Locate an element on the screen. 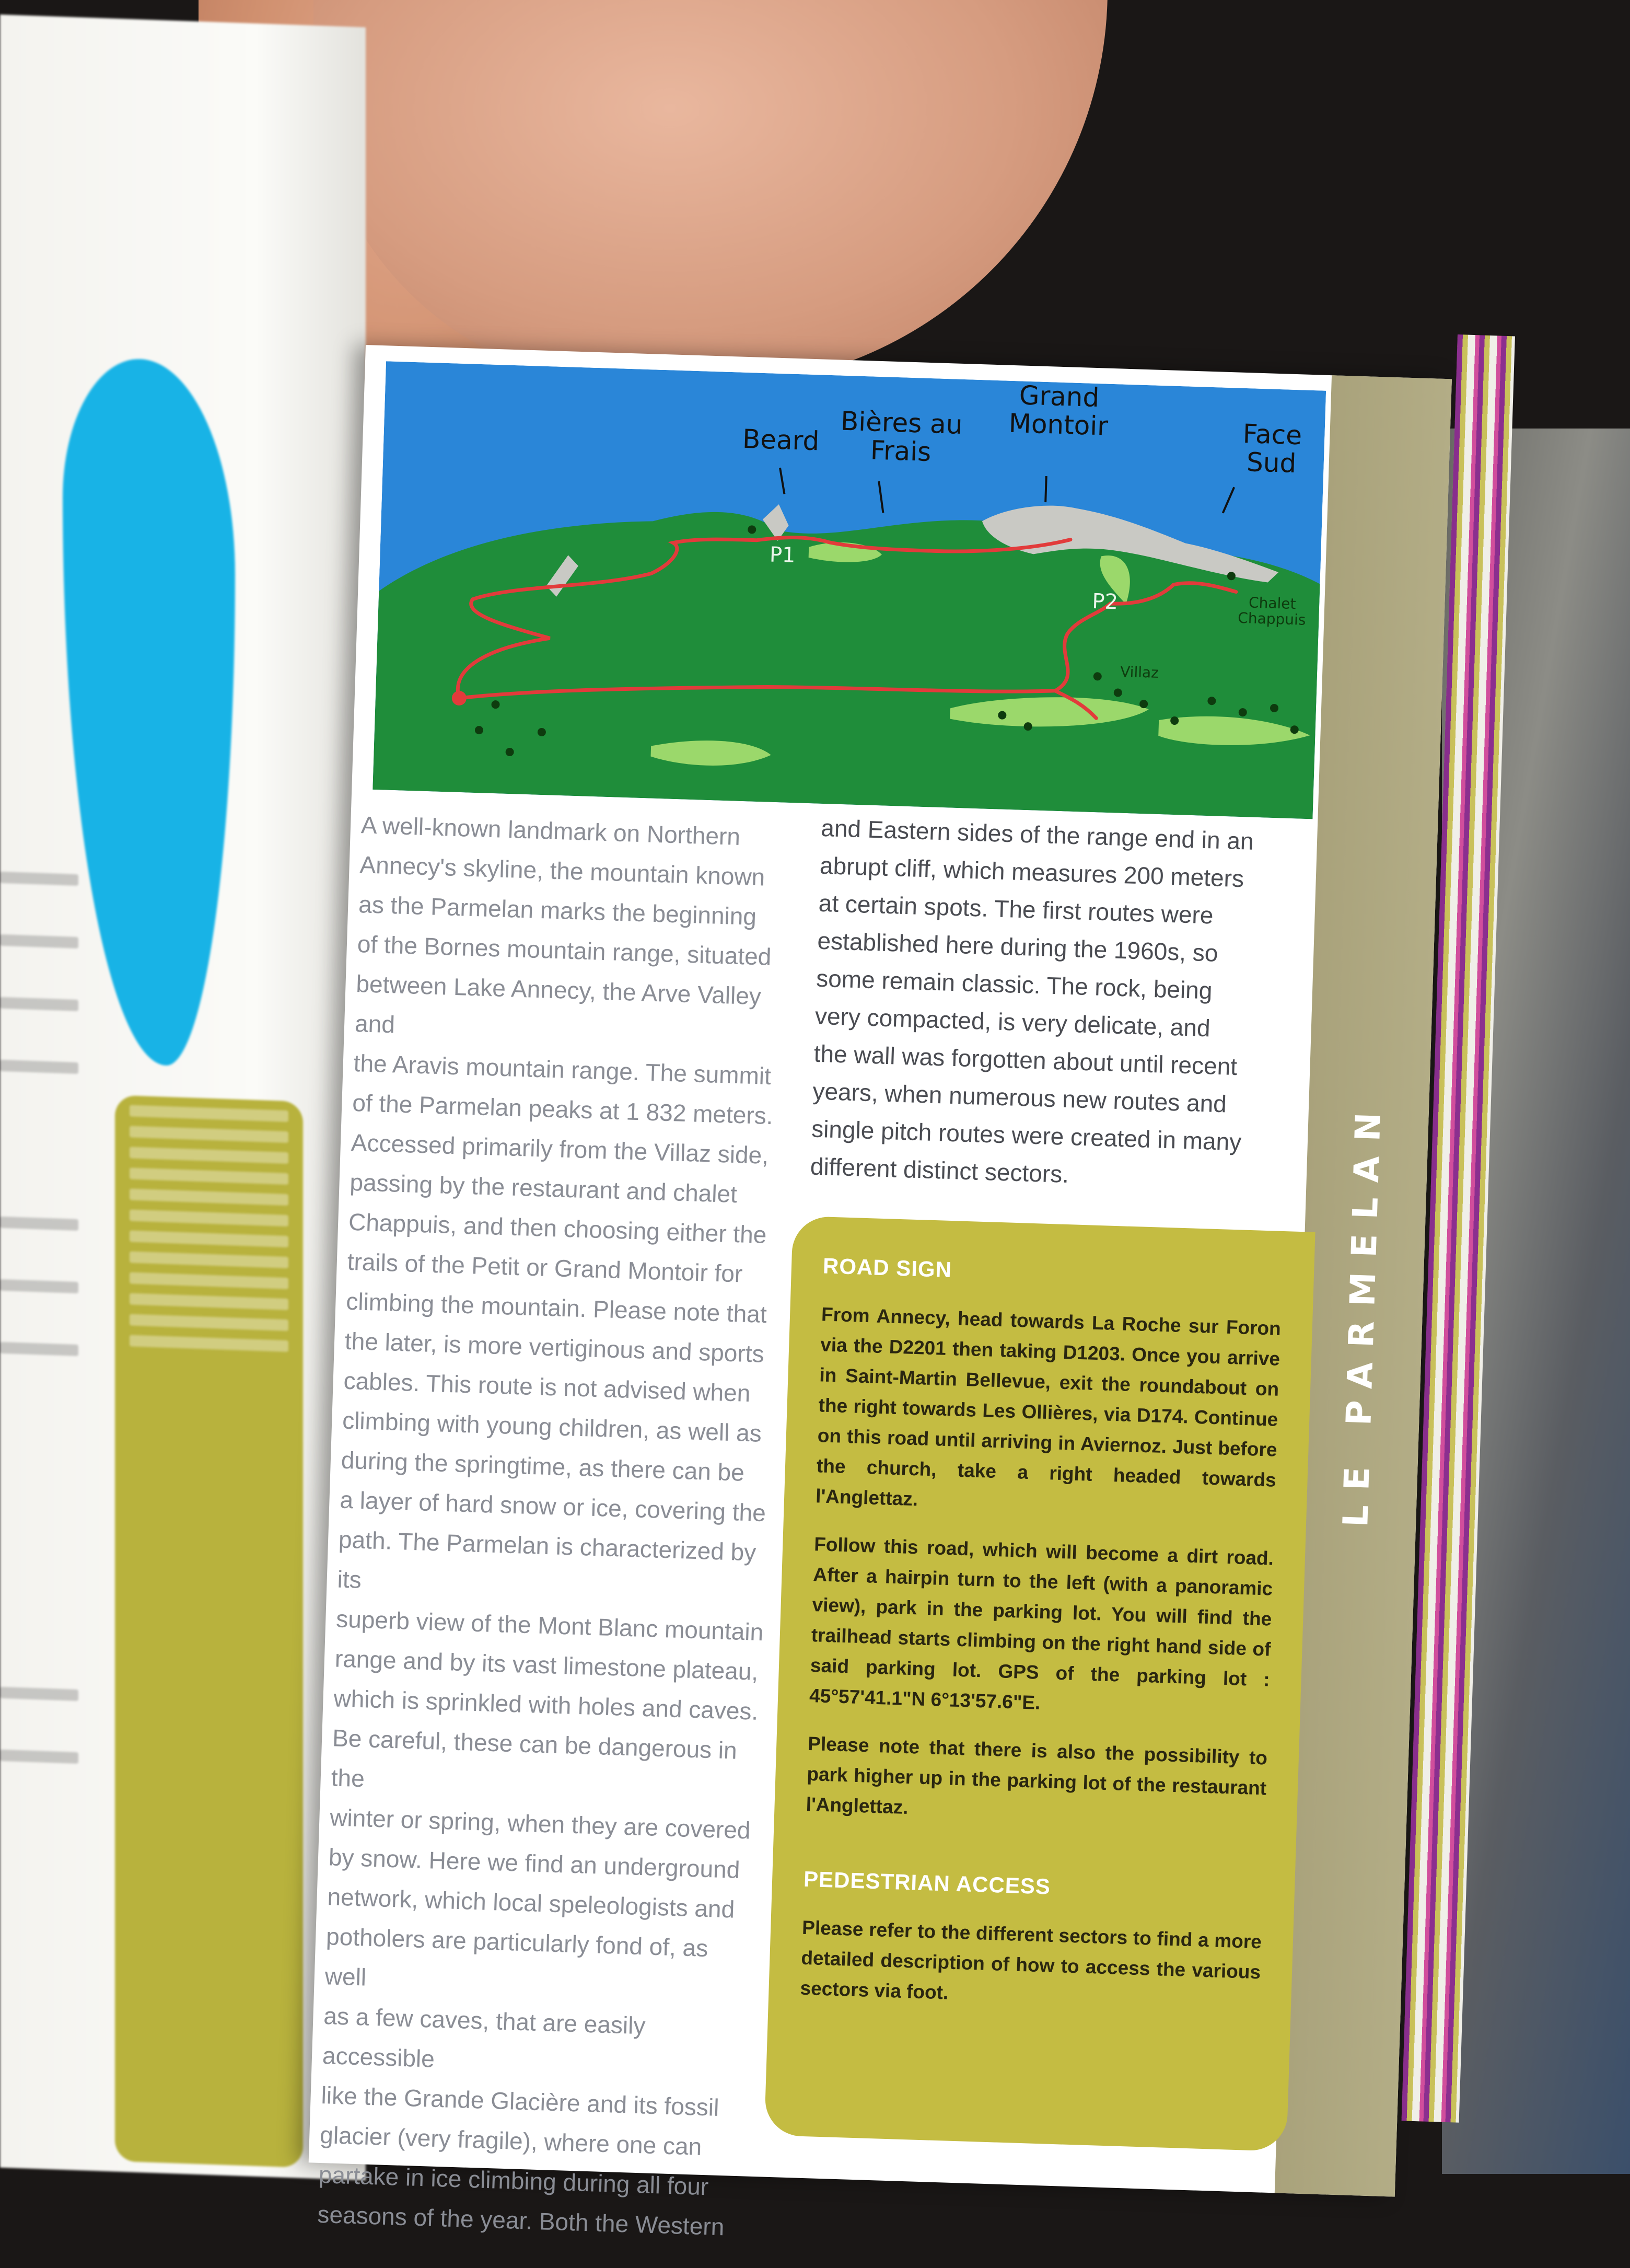 Image resolution: width=1630 pixels, height=2268 pixels. map-label-beard: Beard is located at coordinates (781, 440).